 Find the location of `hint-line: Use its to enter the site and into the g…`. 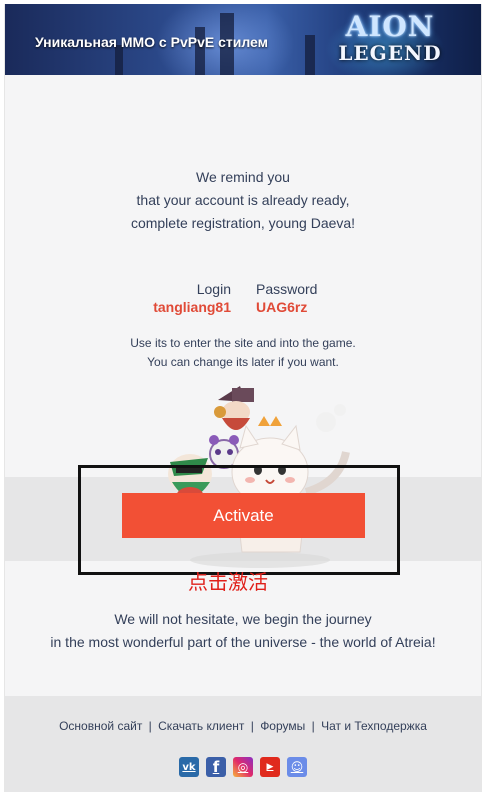

hint-line: Use its to enter the site and into the g… is located at coordinates (243, 343).